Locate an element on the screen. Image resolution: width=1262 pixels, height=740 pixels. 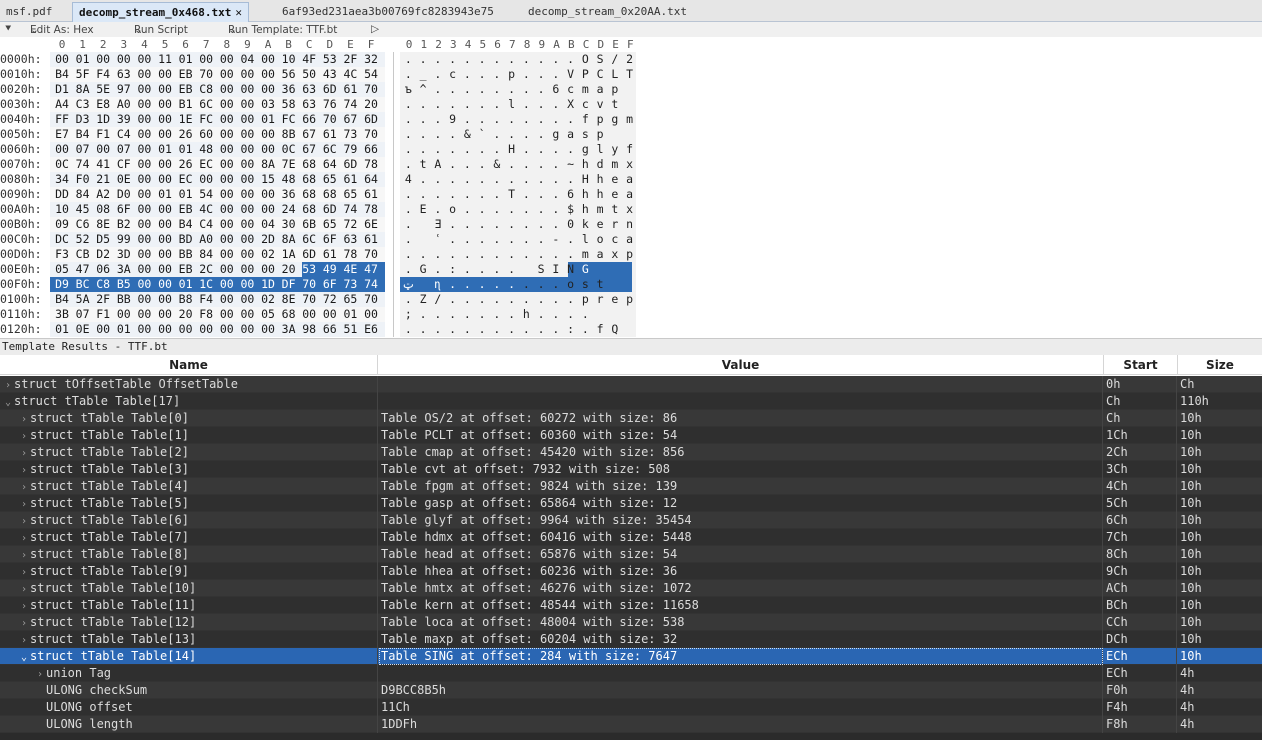
hex-byte: 07 is located at coordinates (83, 314).